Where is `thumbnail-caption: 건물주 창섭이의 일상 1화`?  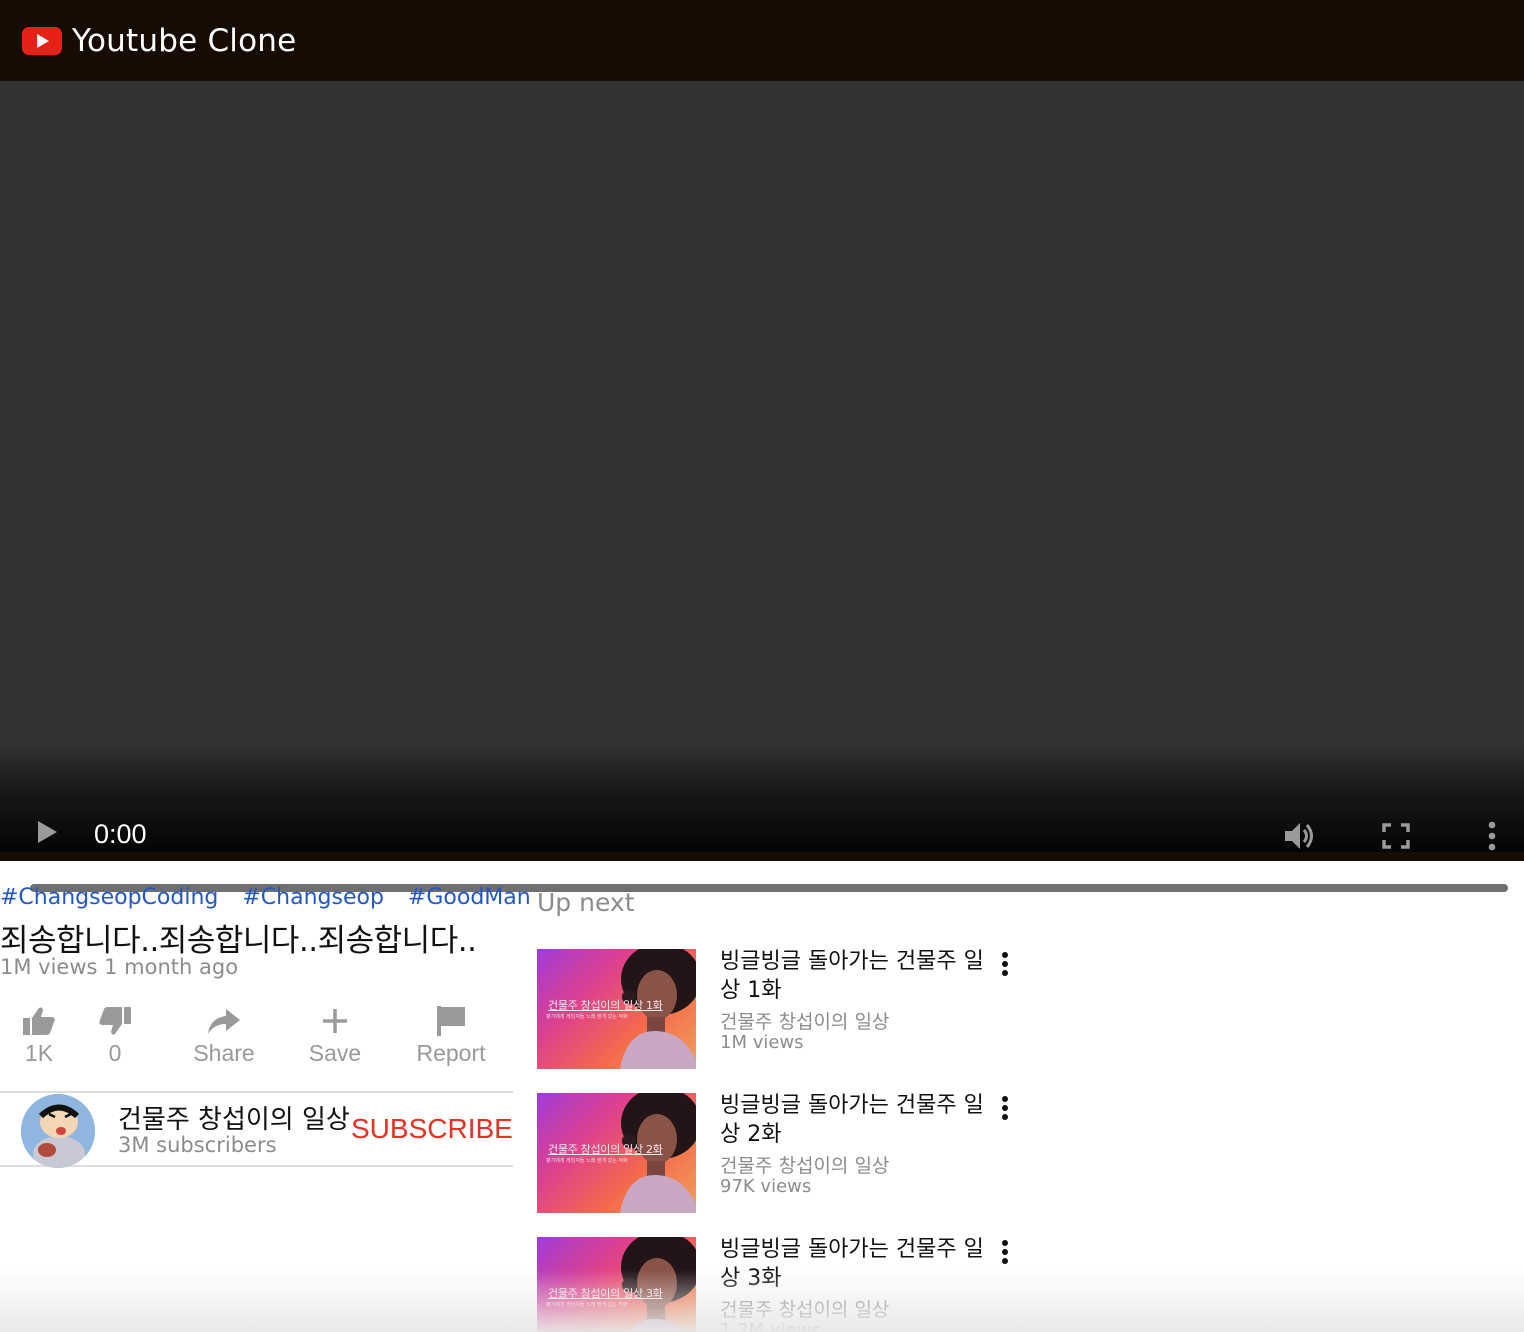
thumbnail-caption: 건물주 창섭이의 일상 1화 is located at coordinates (605, 1005).